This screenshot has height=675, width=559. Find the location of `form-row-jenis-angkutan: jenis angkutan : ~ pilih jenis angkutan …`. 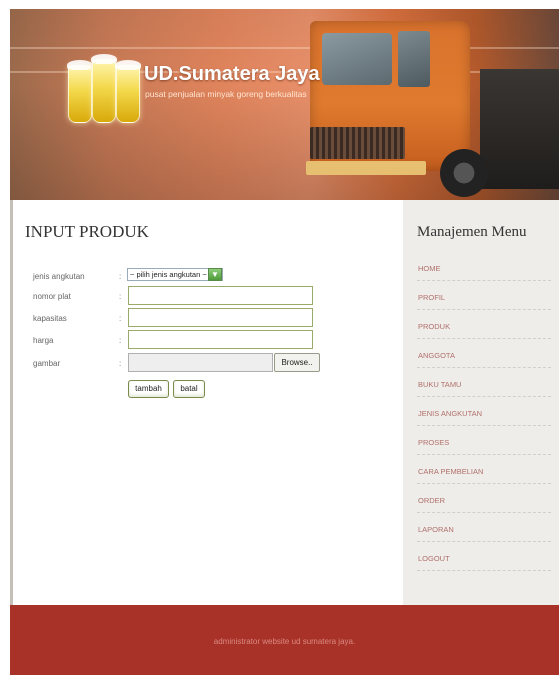

form-row-jenis-angkutan: jenis angkutan : ~ pilih jenis angkutan … is located at coordinates (209, 277).